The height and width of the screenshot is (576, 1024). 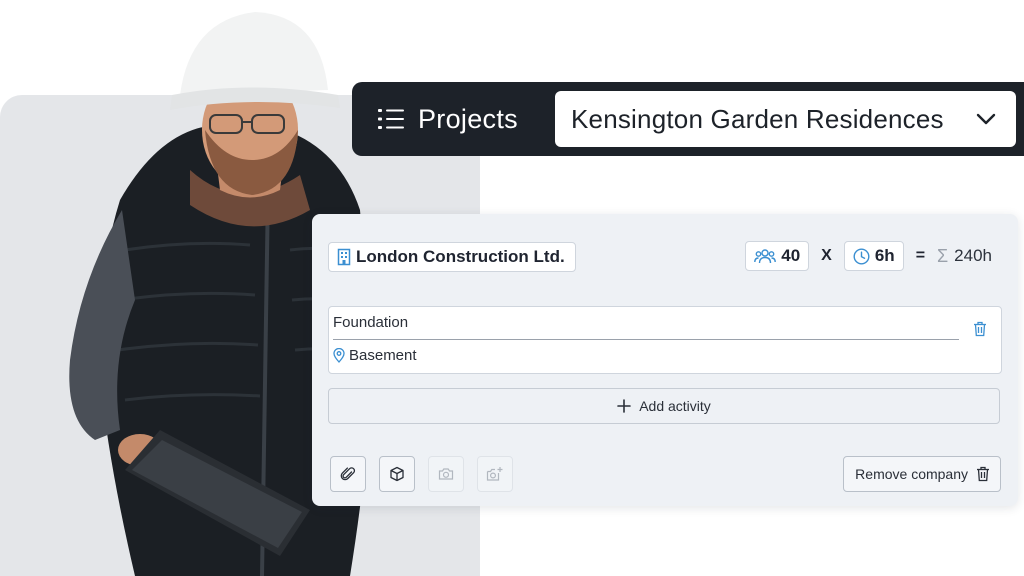 I want to click on sigma-icon: Σ, so click(x=943, y=255).